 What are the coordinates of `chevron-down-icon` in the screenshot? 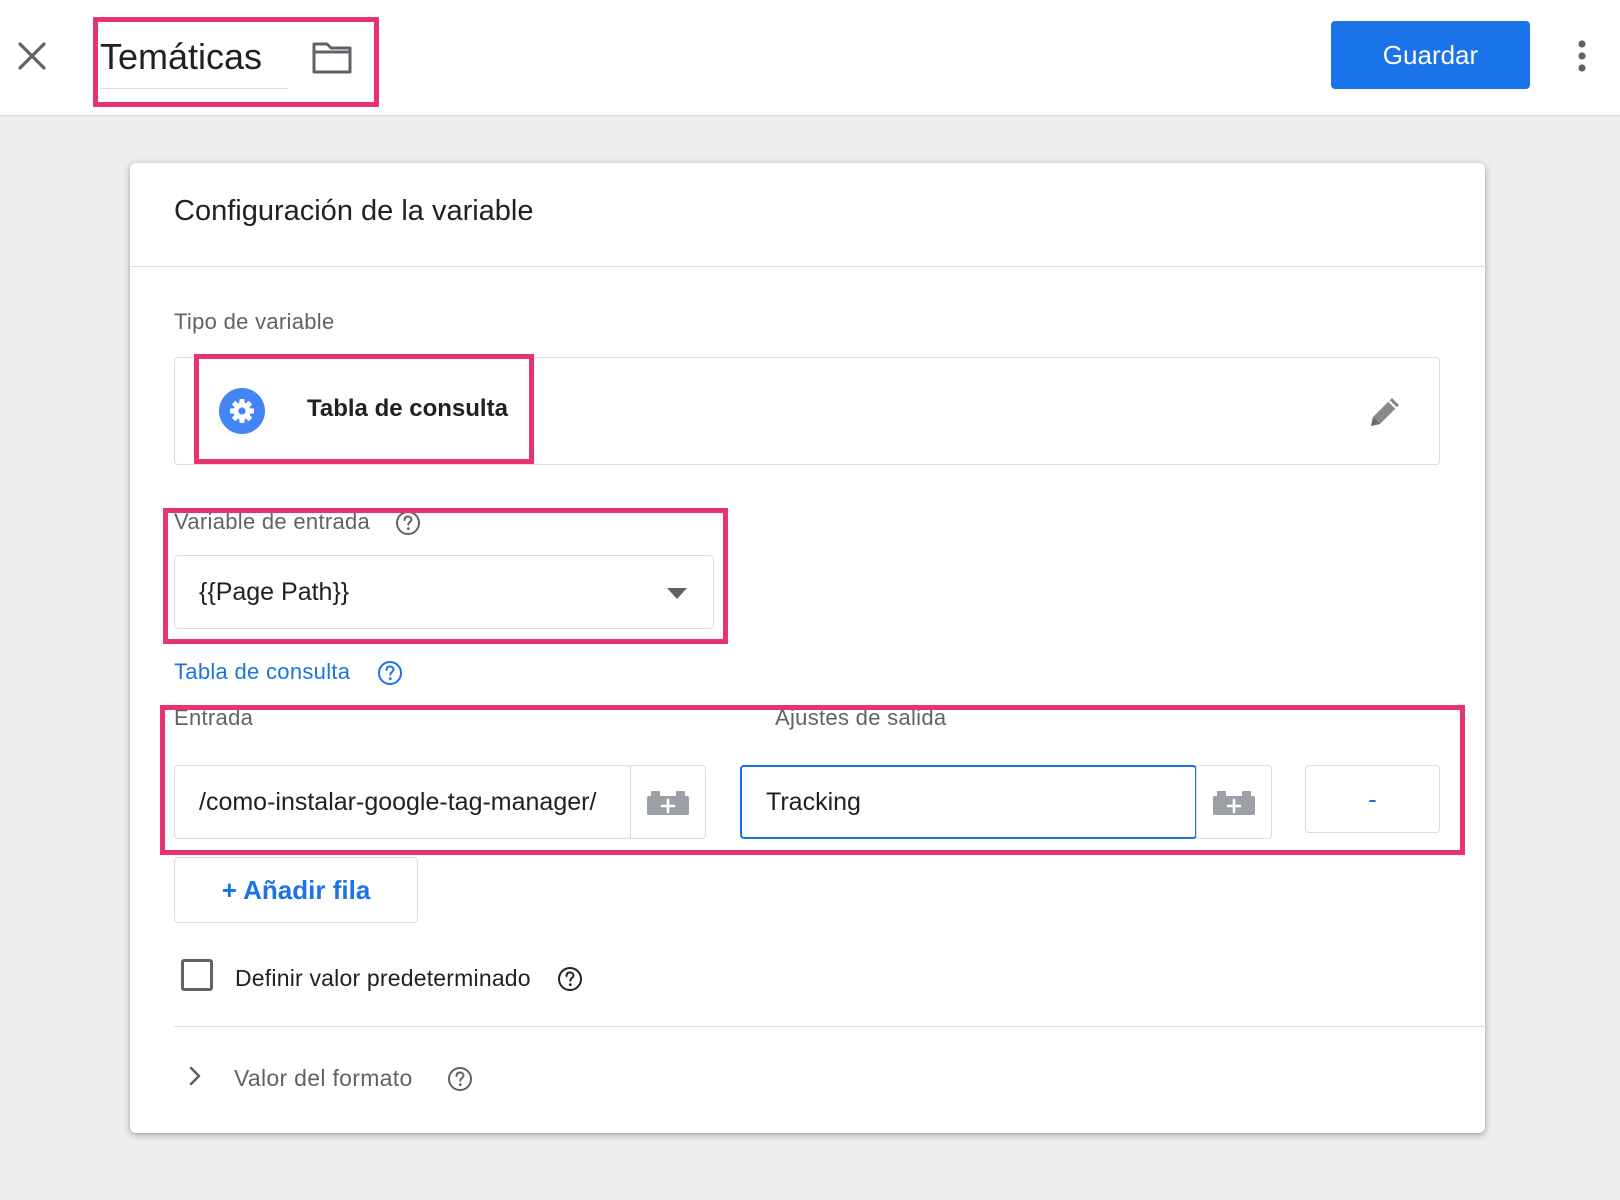 It's located at (677, 593).